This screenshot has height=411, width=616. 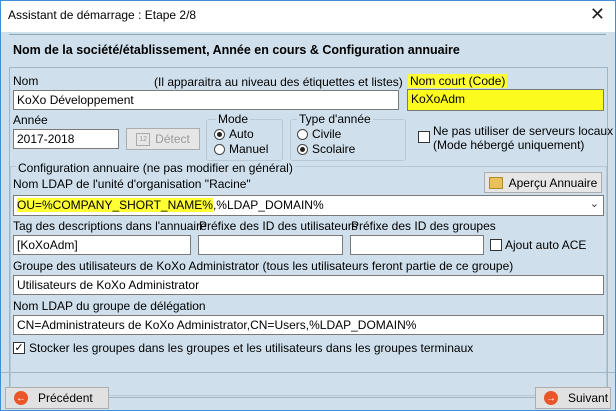 I want to click on group-prefix-label: Préfixe des ID des groupes, so click(x=423, y=226).